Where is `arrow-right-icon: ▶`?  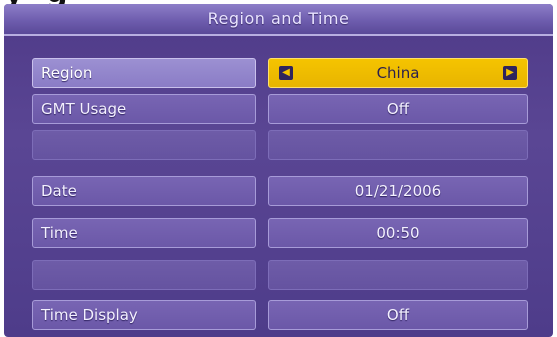 arrow-right-icon: ▶ is located at coordinates (510, 73).